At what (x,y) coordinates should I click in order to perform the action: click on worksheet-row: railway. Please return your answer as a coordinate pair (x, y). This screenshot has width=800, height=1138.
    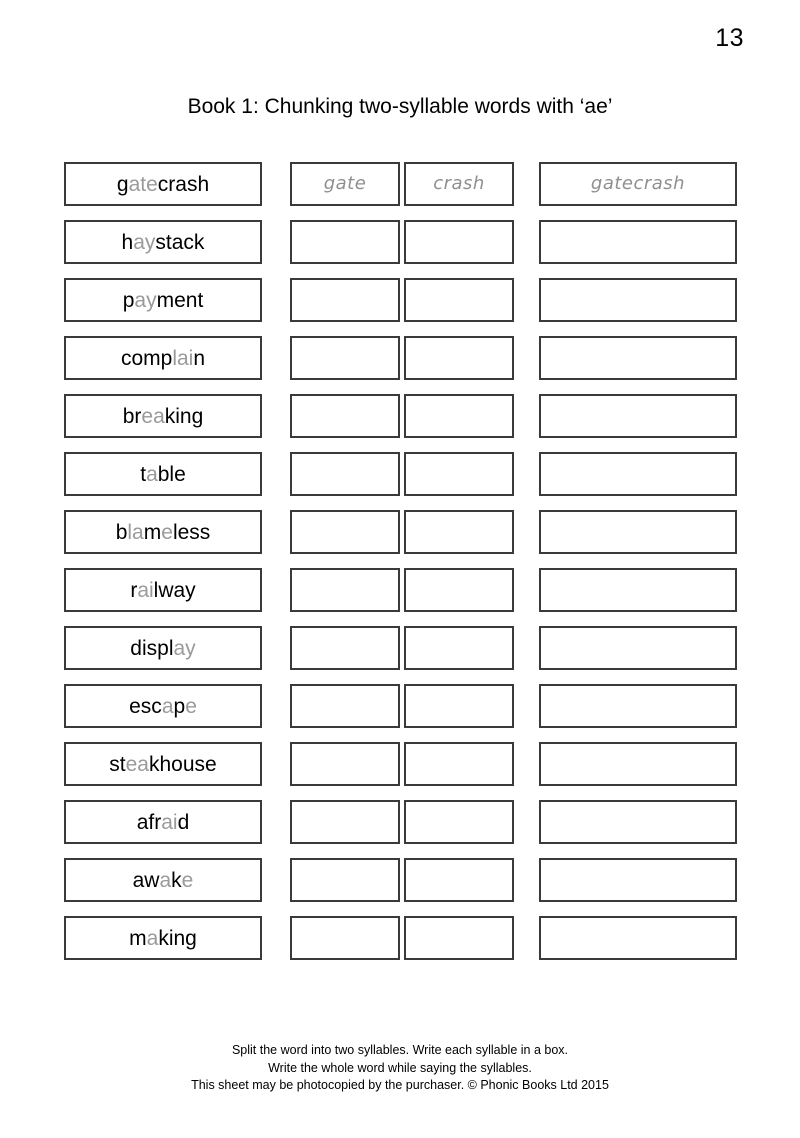
    Looking at the image, I should click on (400, 597).